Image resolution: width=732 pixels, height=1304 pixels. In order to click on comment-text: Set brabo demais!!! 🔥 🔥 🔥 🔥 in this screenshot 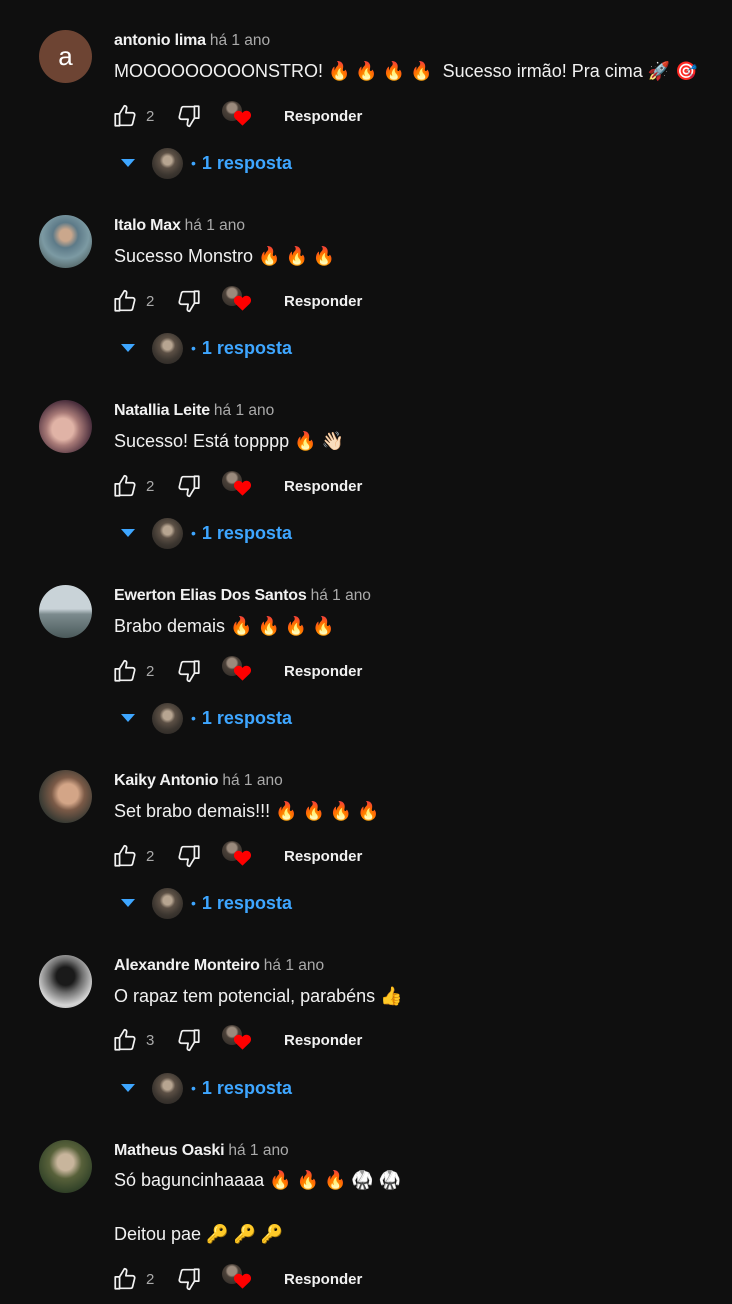, I will do `click(247, 811)`.